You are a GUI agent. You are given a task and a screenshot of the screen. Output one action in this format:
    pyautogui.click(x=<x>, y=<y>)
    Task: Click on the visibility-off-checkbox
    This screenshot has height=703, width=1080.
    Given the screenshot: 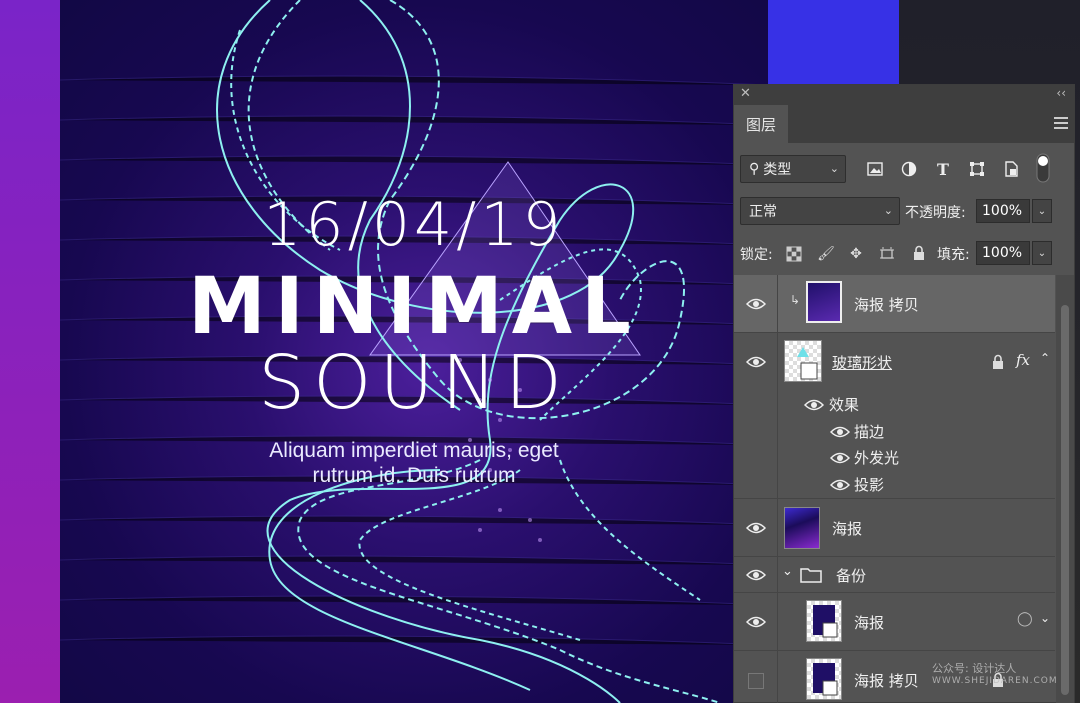 What is the action you would take?
    pyautogui.click(x=756, y=681)
    